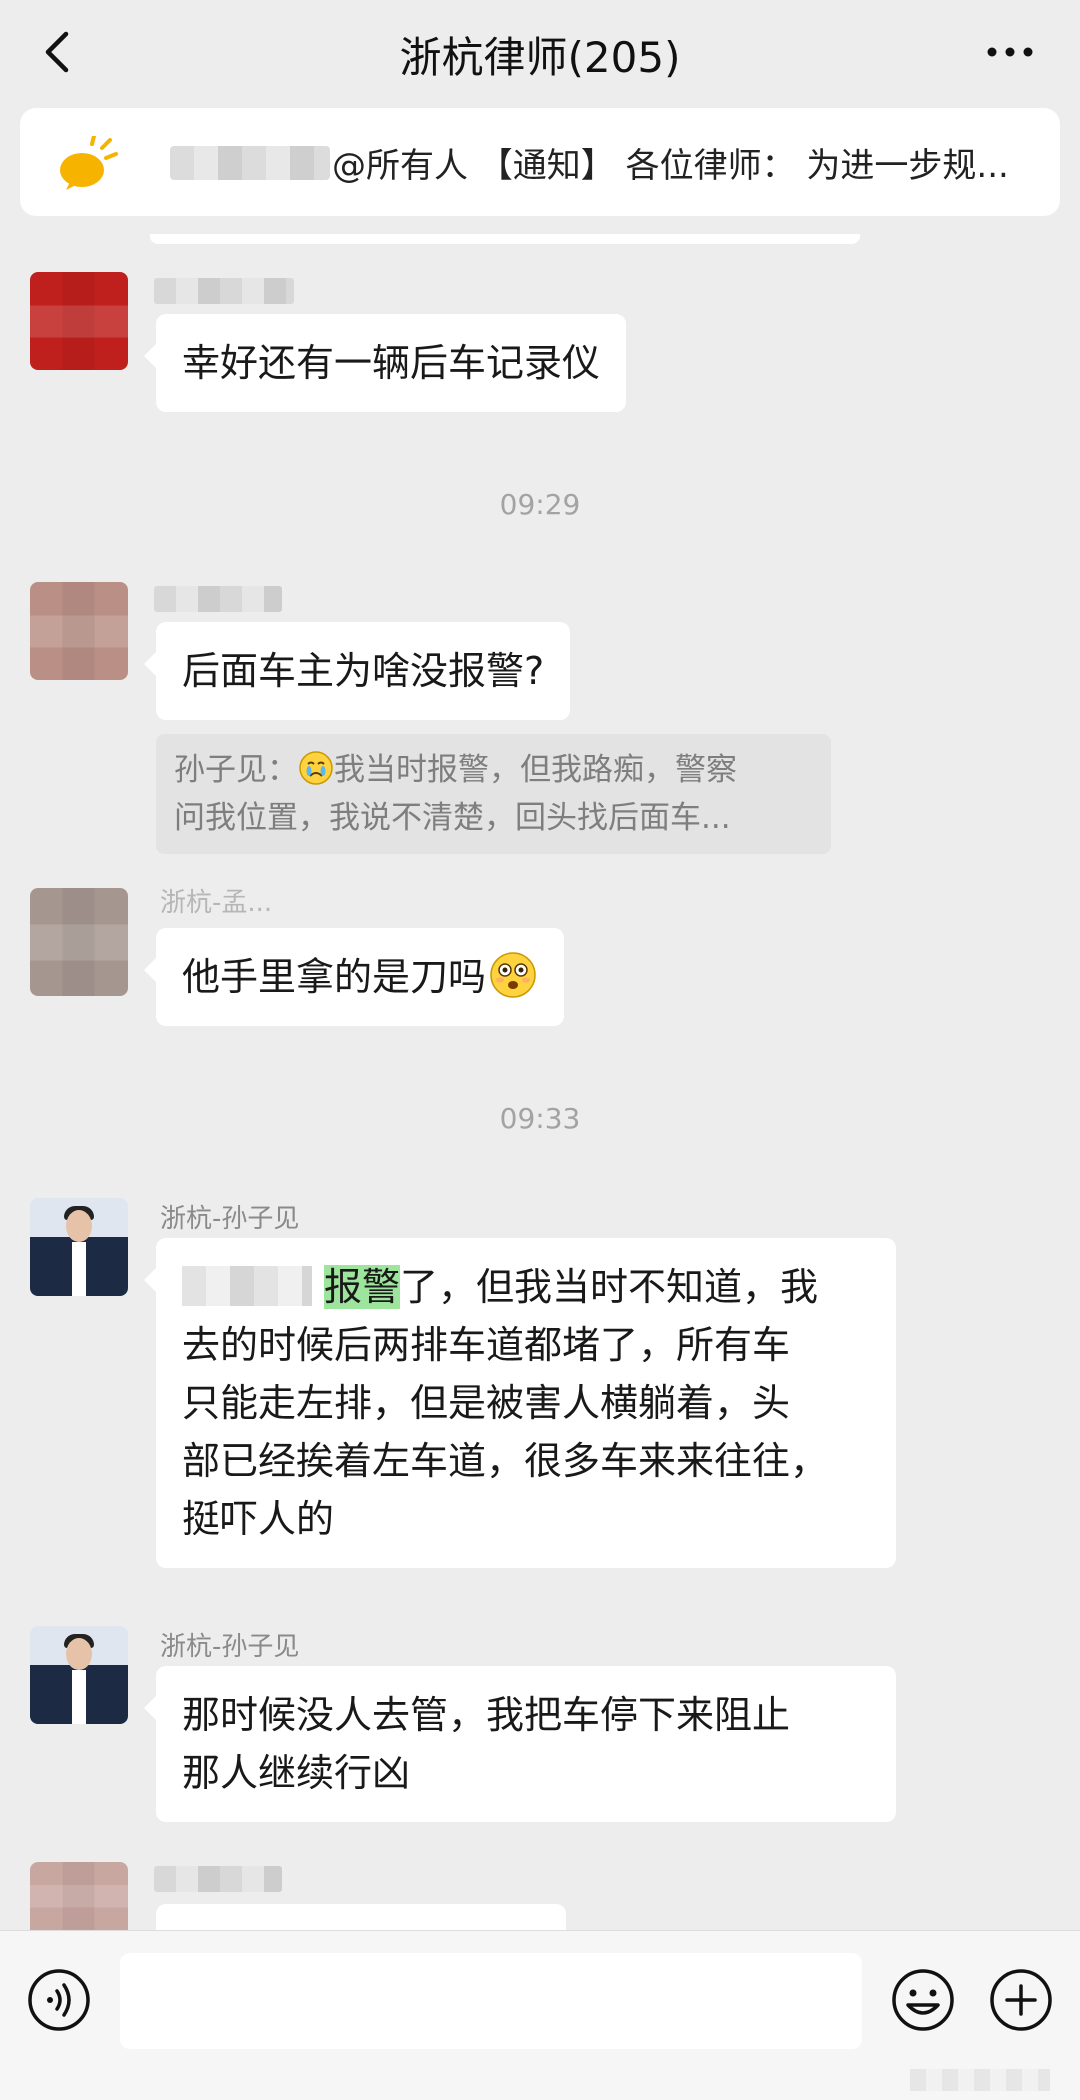  Describe the element at coordinates (540, 504) in the screenshot. I see `timestamp: 09:29` at that location.